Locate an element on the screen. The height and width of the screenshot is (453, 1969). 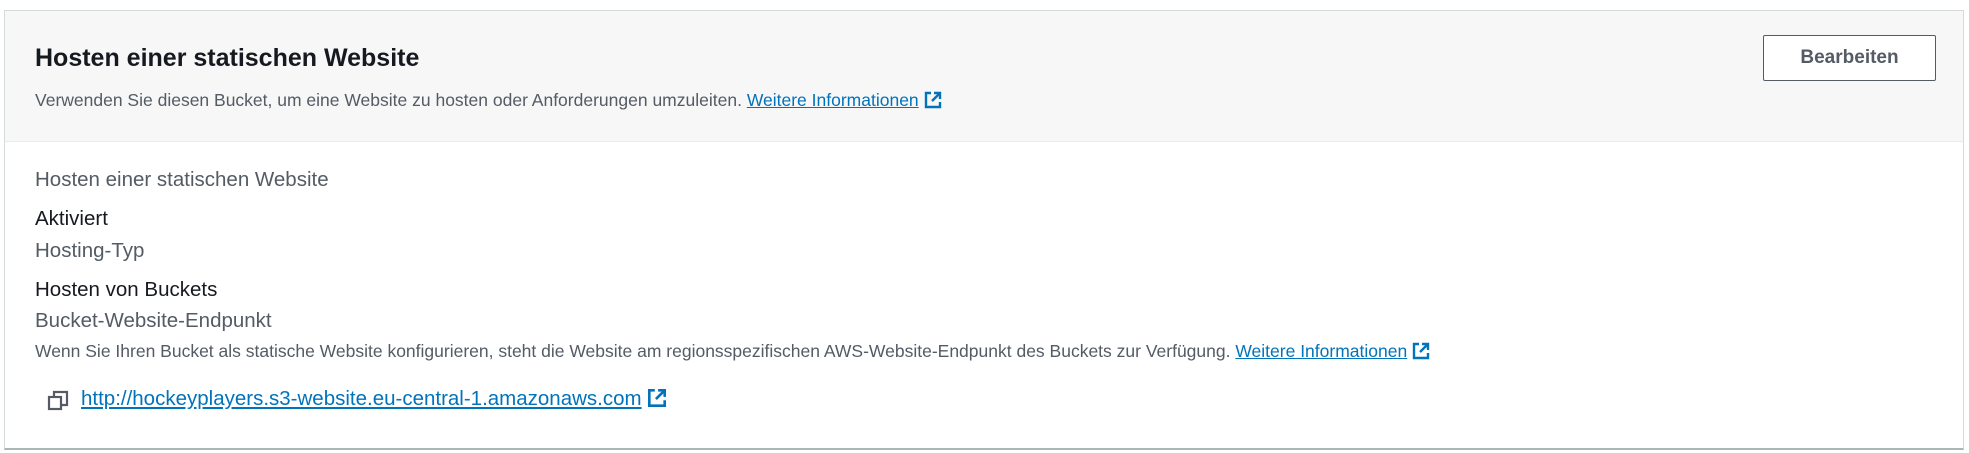
learn-more-link: Weitere Informationen is located at coordinates (845, 100).